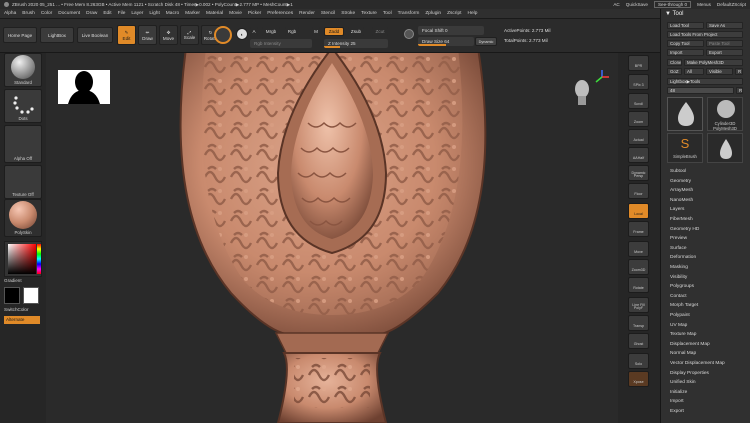  Describe the element at coordinates (678, 325) in the screenshot. I see `tool-menu-uv-map: UV Map` at that location.